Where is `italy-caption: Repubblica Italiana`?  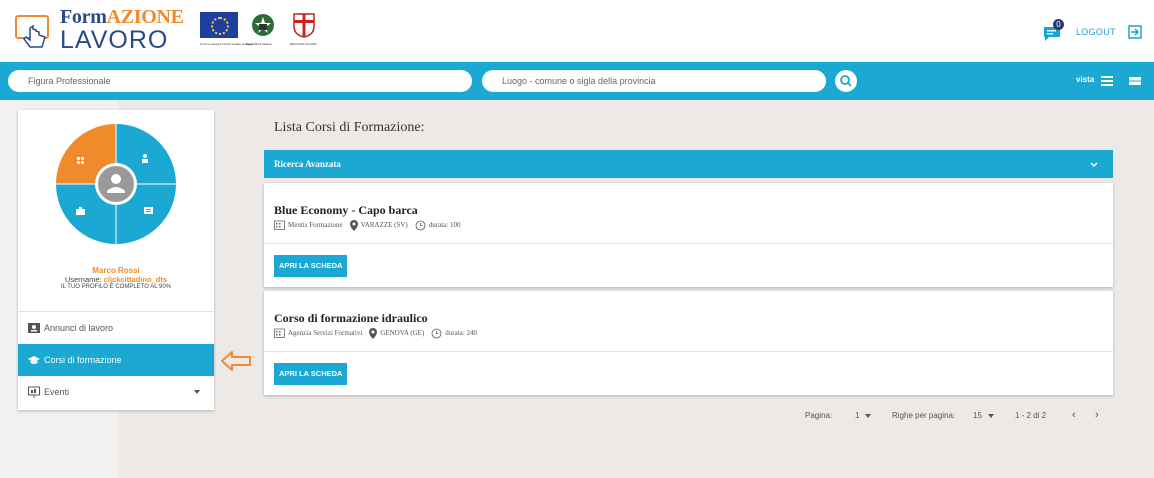
italy-caption: Repubblica Italiana is located at coordinates (259, 44).